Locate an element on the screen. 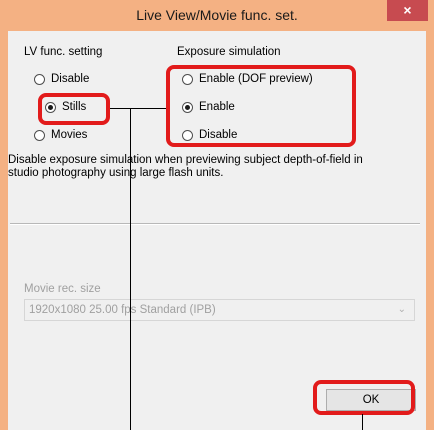 This screenshot has height=430, width=434. exposure-heading: Exposure simulation is located at coordinates (229, 52).